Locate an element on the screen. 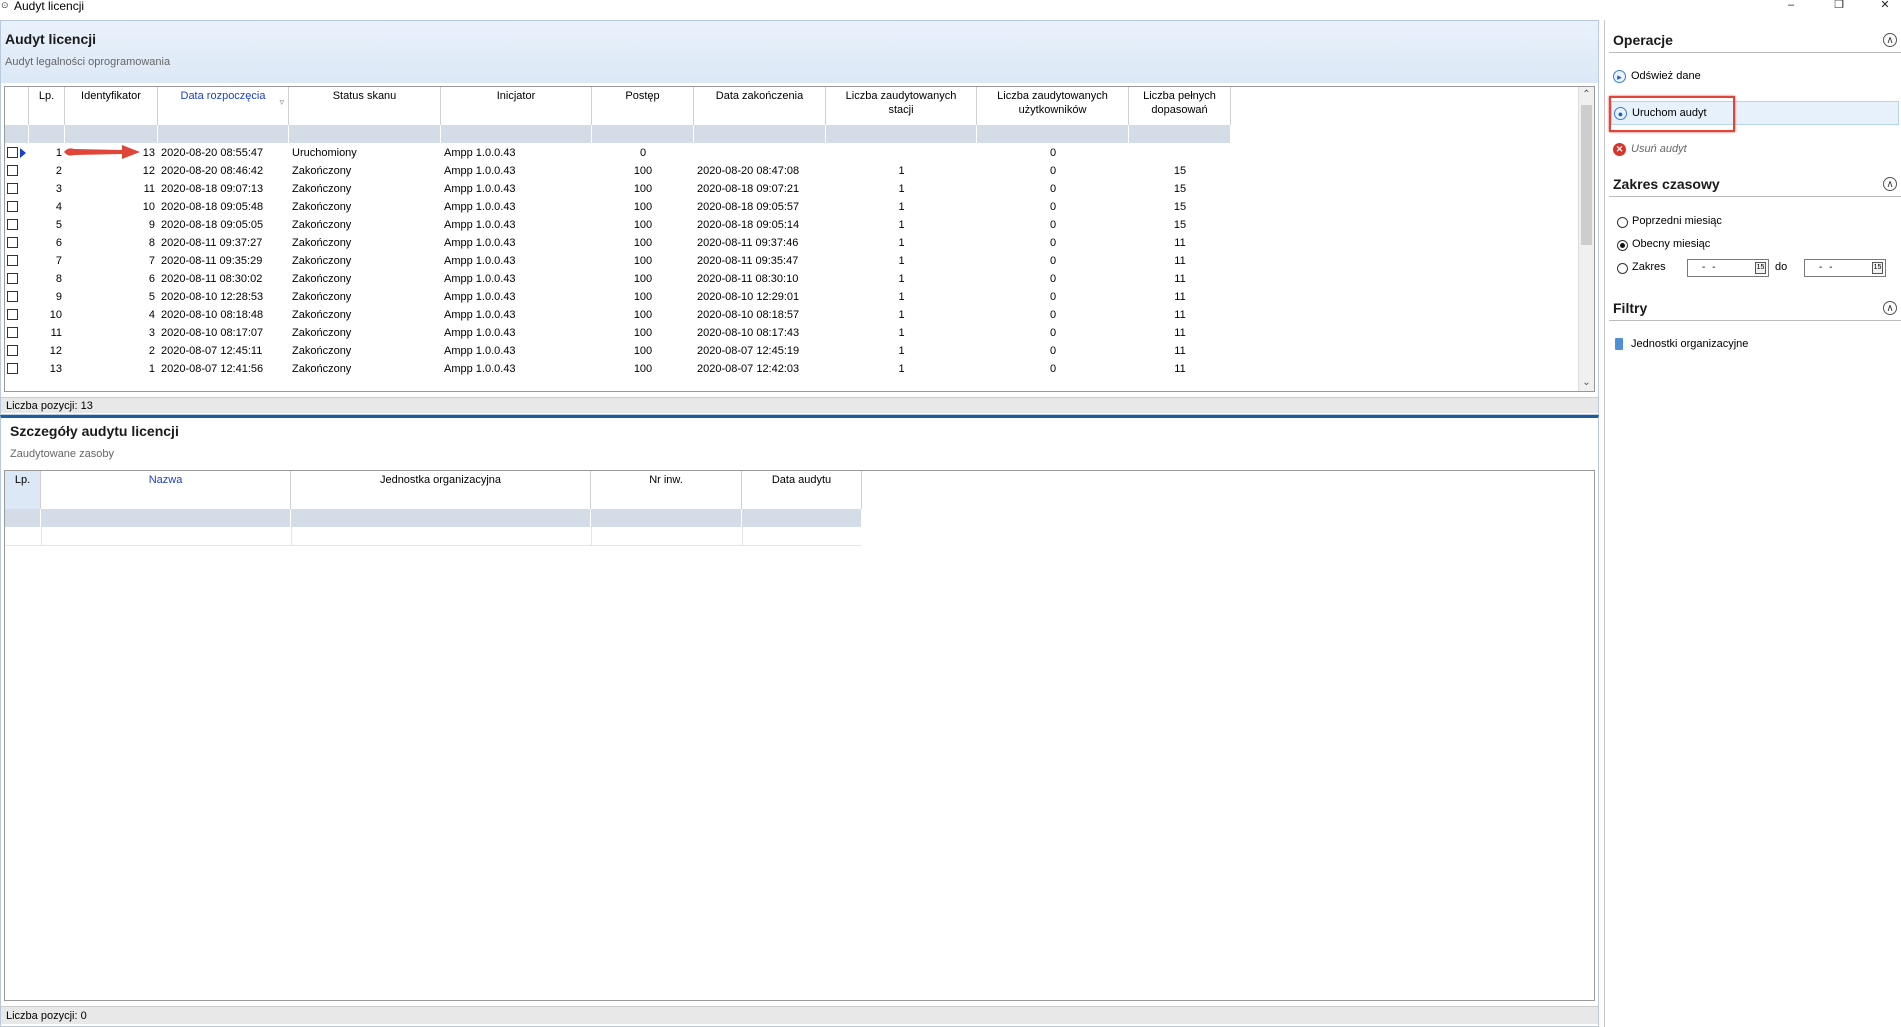  column-header-liczba-dopasowan: Liczba pełnych dopasowań is located at coordinates (1180, 106).